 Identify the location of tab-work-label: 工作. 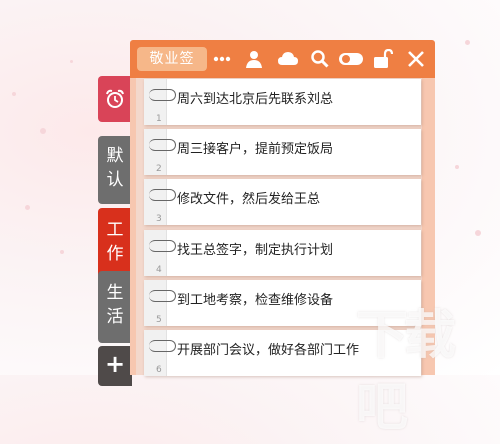
(115, 242).